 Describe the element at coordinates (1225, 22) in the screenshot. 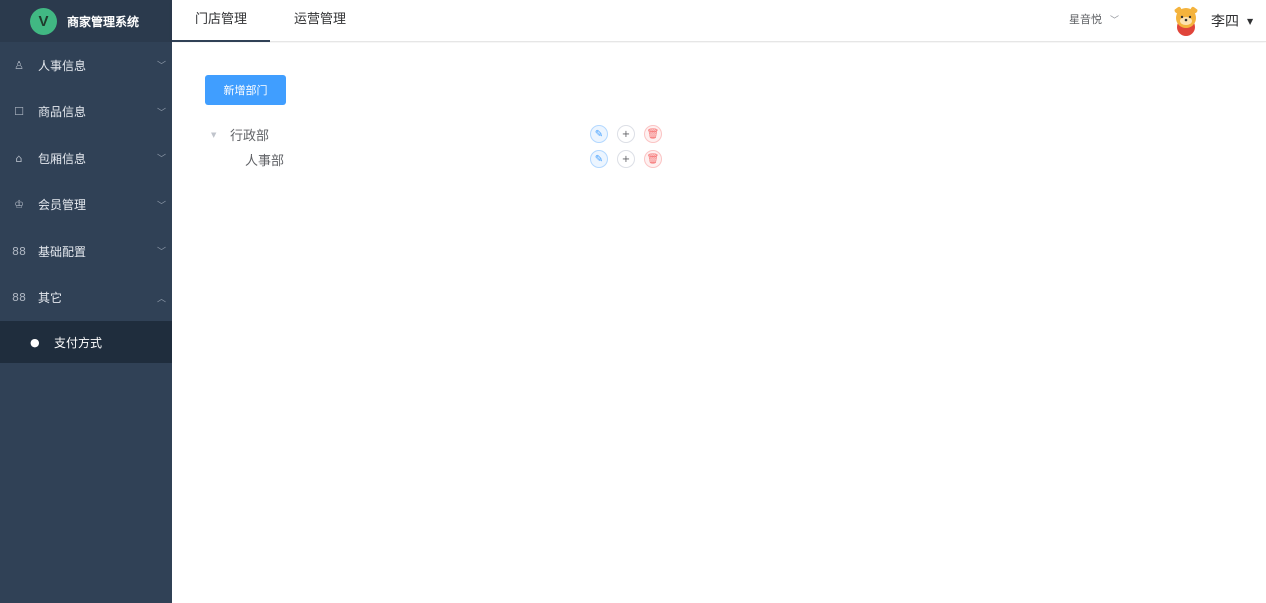

I see `user-name: 李四` at that location.